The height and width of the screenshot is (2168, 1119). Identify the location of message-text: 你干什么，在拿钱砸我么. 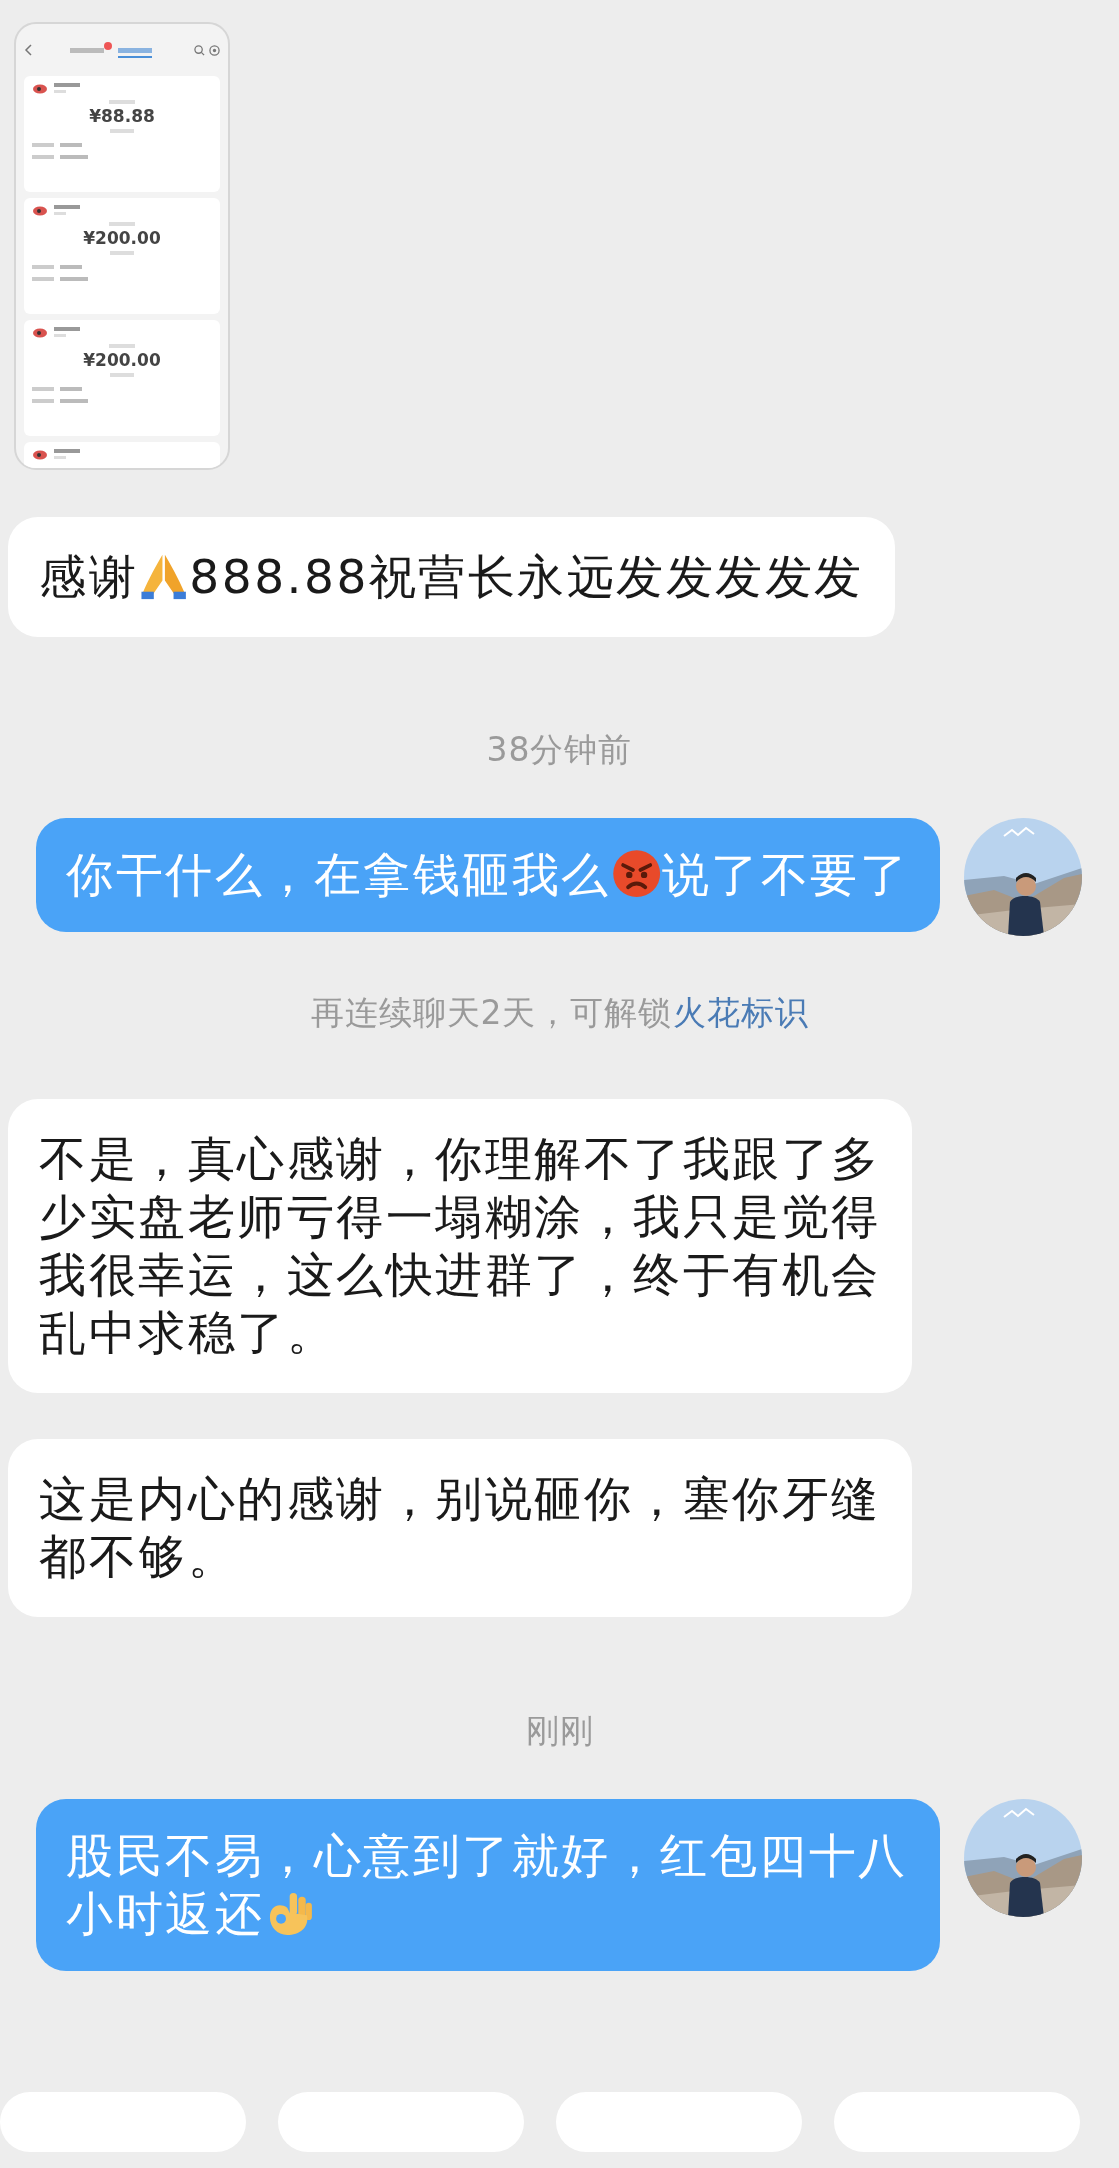
(338, 875).